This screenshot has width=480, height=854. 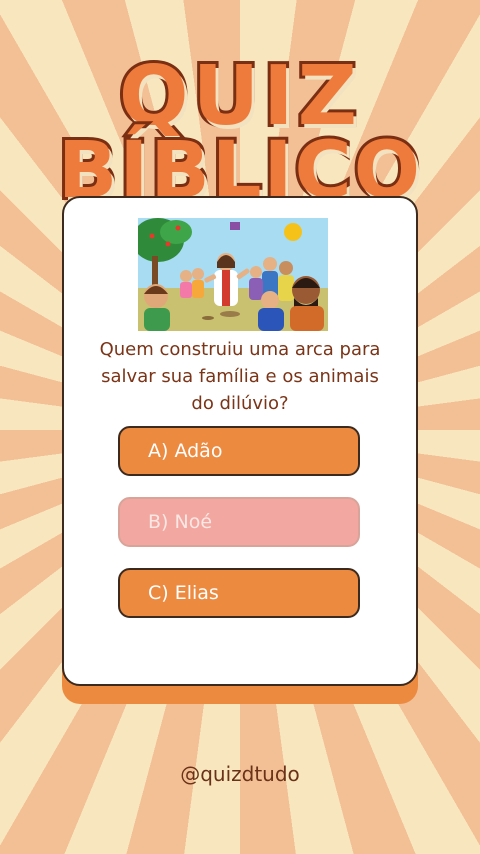 I want to click on bible-scene-illustration, so click(x=233, y=274).